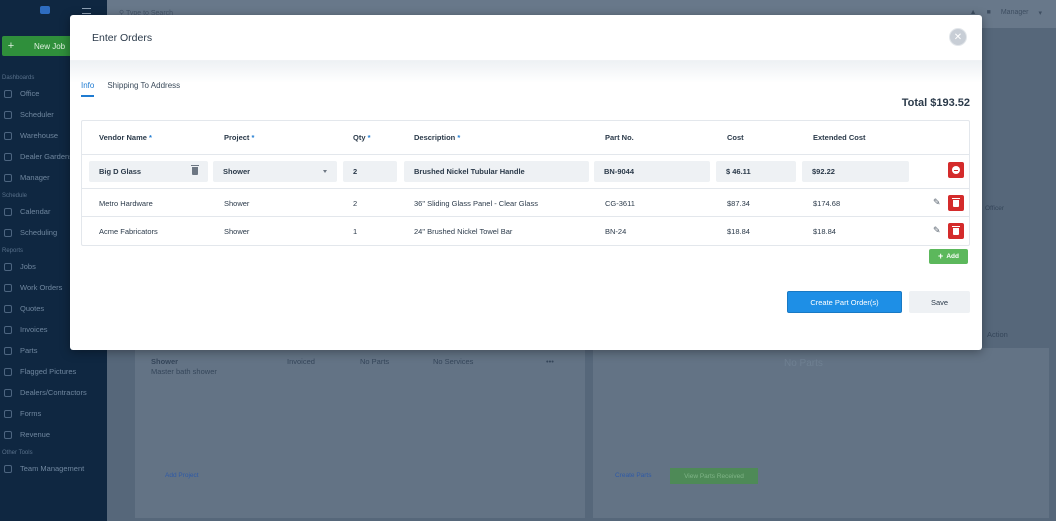 Image resolution: width=1056 pixels, height=521 pixels. I want to click on project-desc: Master bath shower, so click(184, 371).